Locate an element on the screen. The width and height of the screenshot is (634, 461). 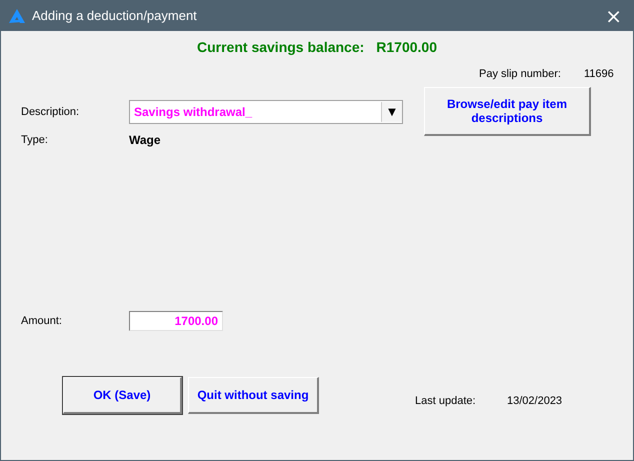
close-button: × is located at coordinates (613, 16).